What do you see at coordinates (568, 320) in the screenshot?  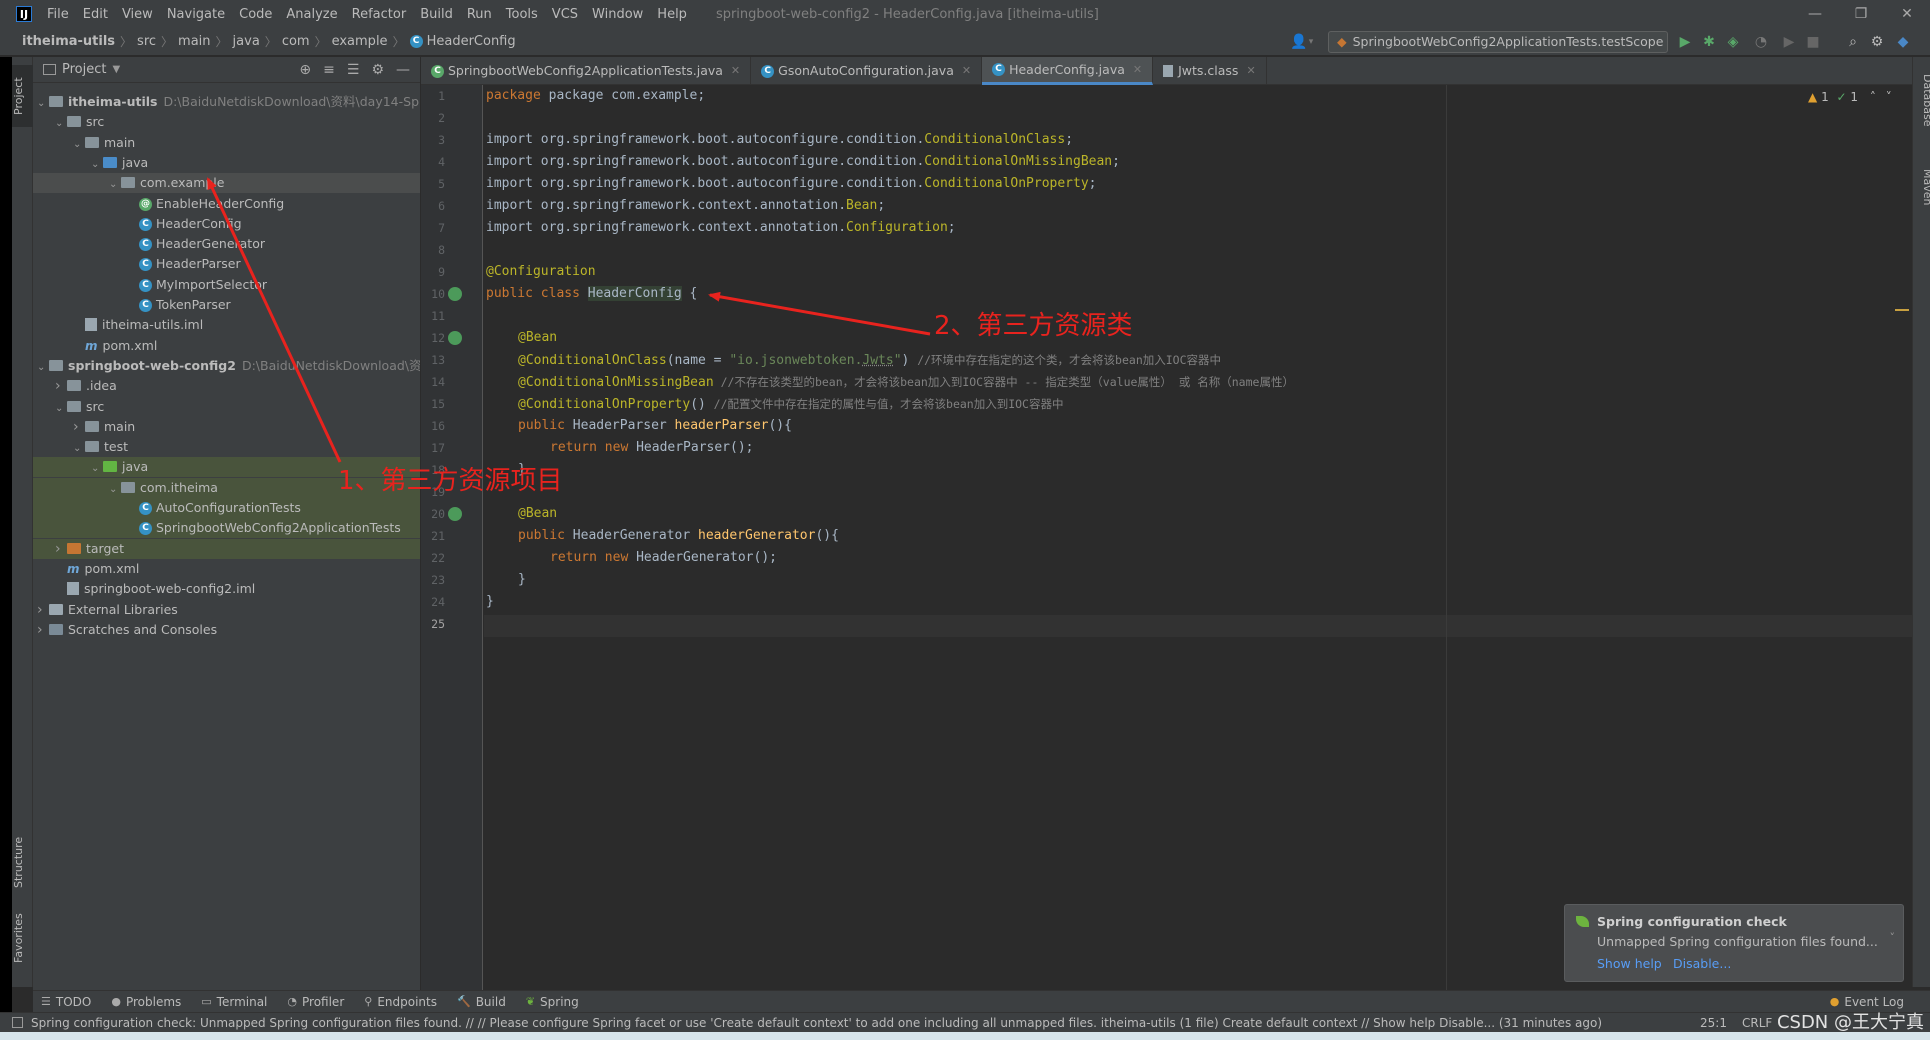 I see `annotation-overlay` at bounding box center [568, 320].